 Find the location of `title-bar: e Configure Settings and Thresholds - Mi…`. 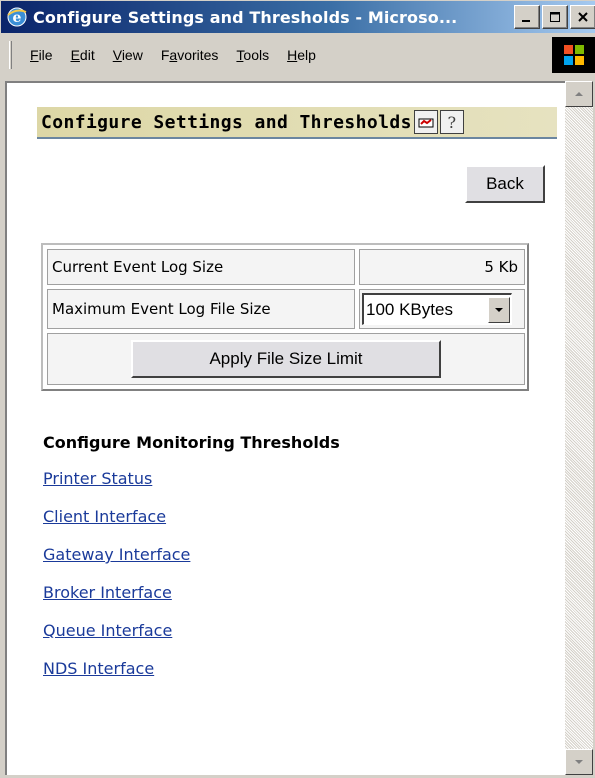

title-bar: e Configure Settings and Thresholds - Mi… is located at coordinates (298, 17).